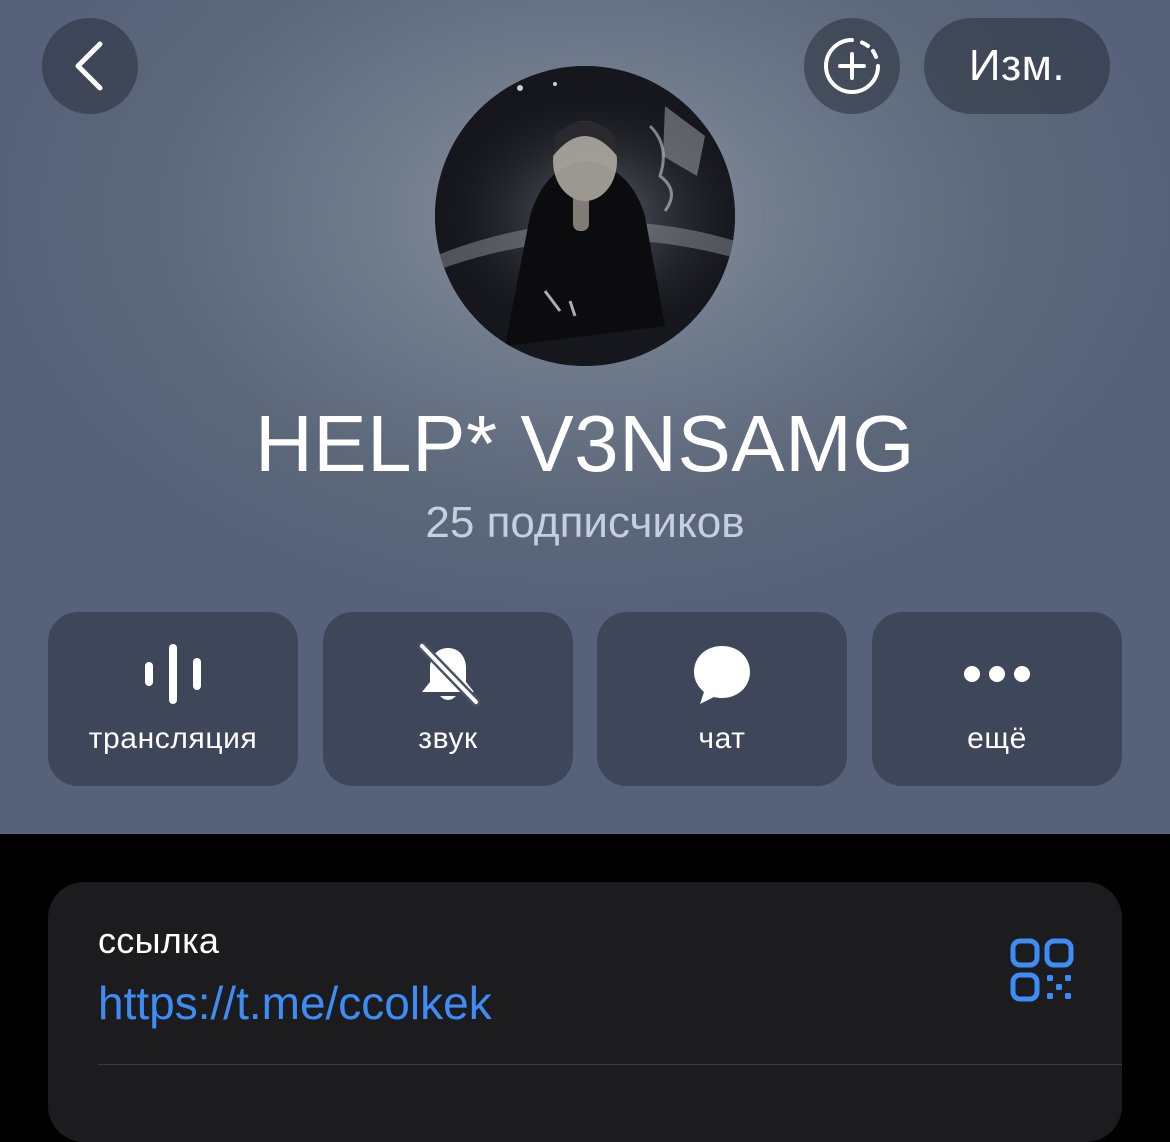  I want to click on chat-bubble-icon, so click(722, 675).